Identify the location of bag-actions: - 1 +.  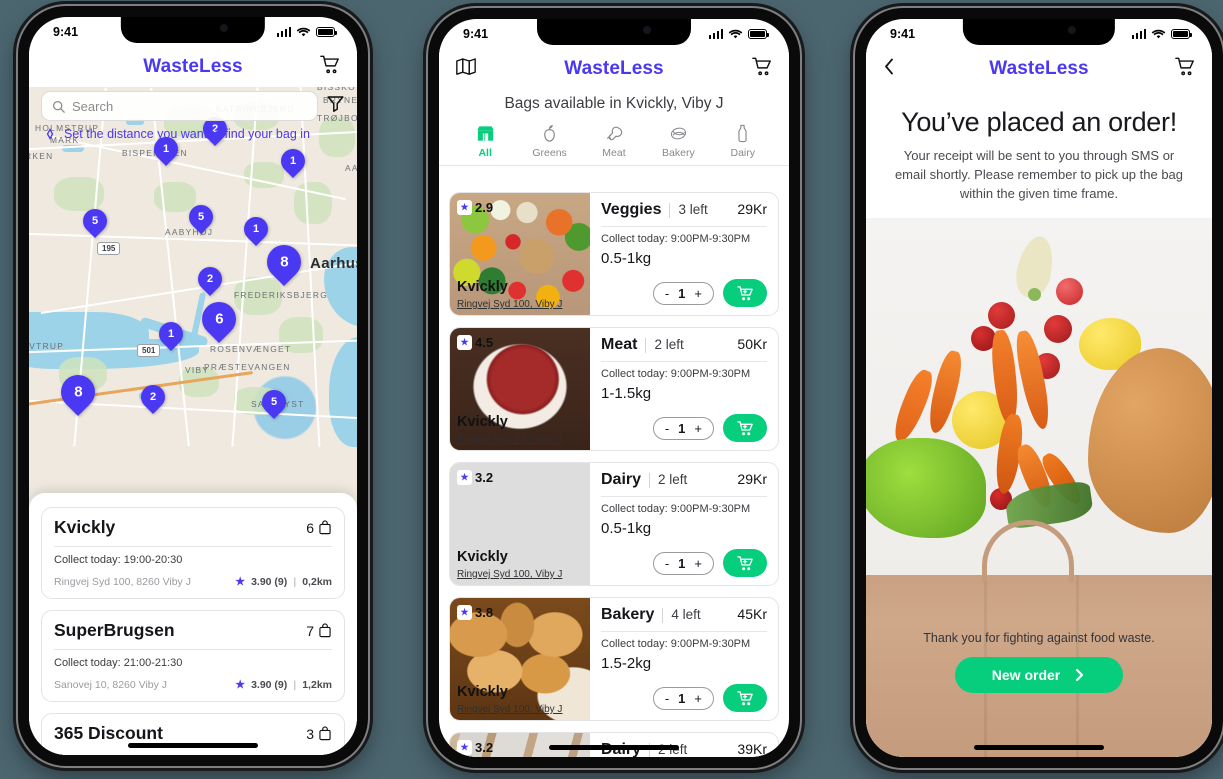
(684, 428).